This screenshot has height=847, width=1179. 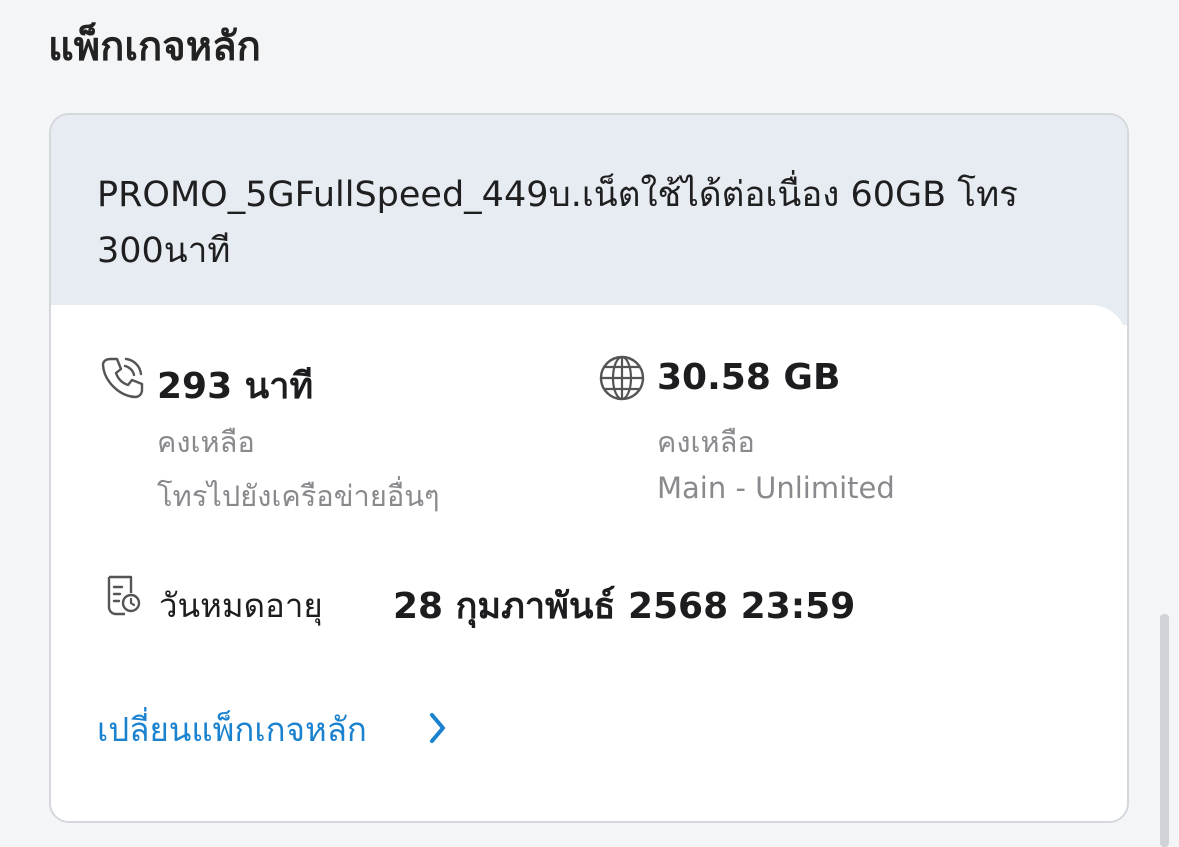 I want to click on voice-remaining-label: คงเหลือ, so click(x=206, y=442).